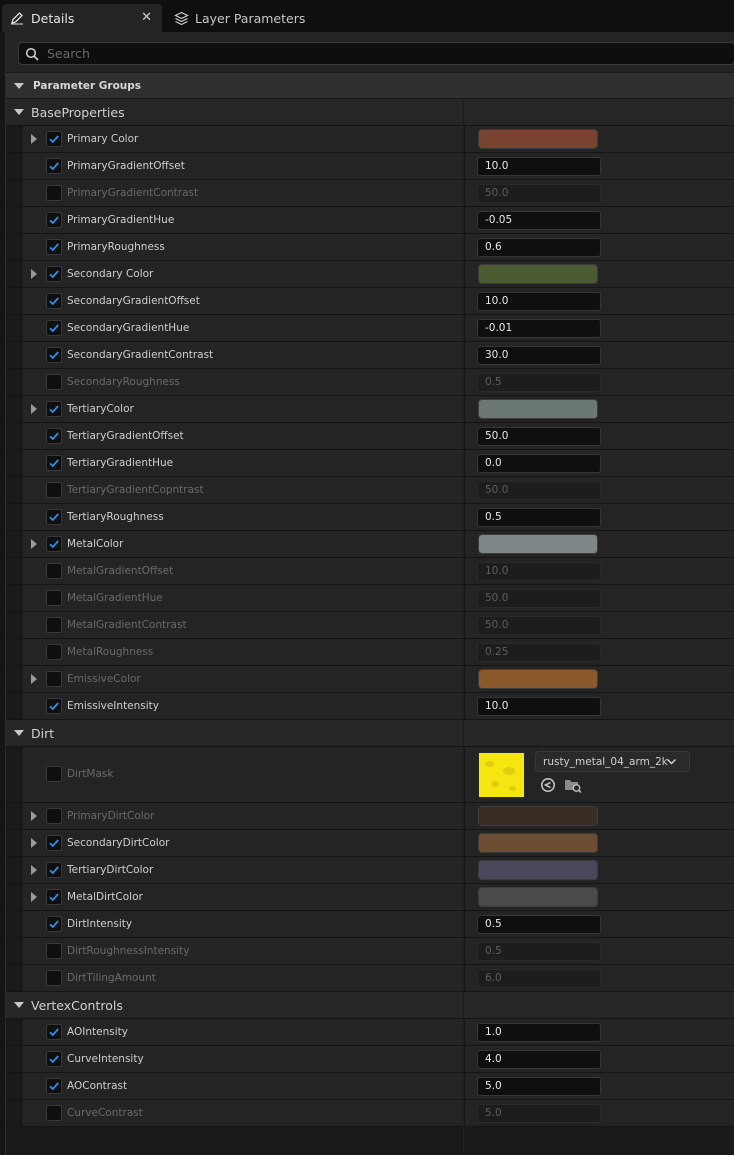  What do you see at coordinates (370, 86) in the screenshot?
I see `parameter-groups-header: Parameter Groups` at bounding box center [370, 86].